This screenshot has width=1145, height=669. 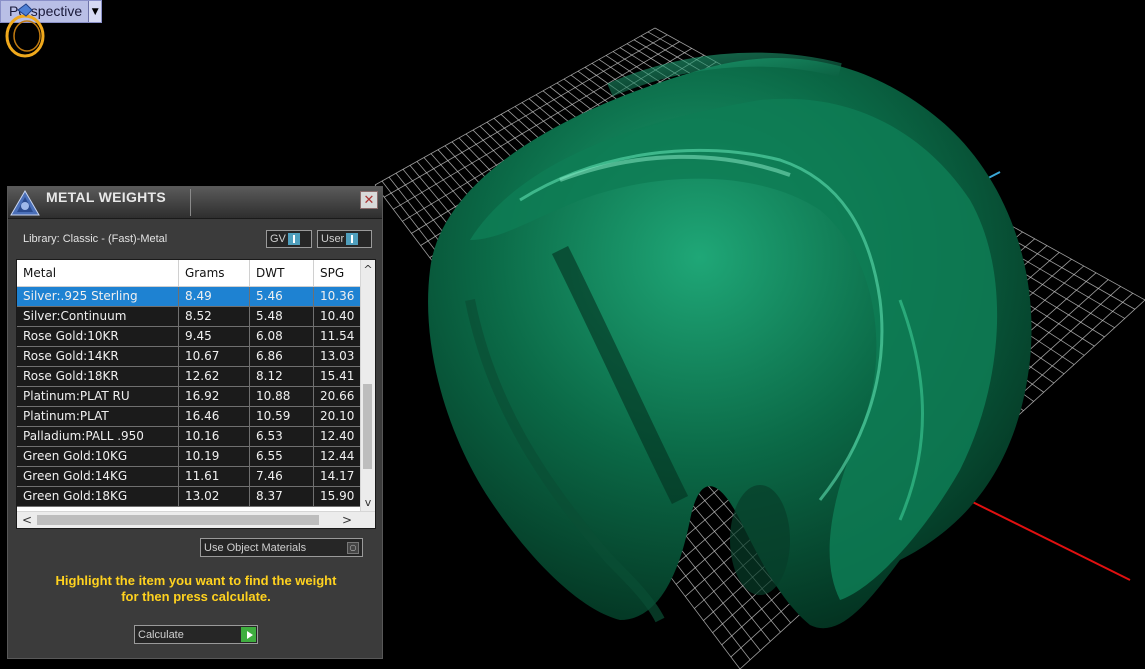 What do you see at coordinates (98, 273) in the screenshot?
I see `column-header-metal: Metal` at bounding box center [98, 273].